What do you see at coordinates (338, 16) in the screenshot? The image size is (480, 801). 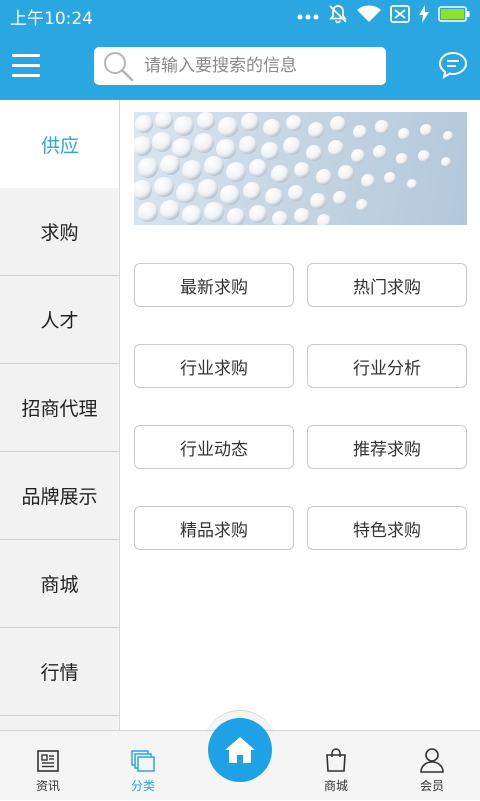 I see `muted-bell-icon` at bounding box center [338, 16].